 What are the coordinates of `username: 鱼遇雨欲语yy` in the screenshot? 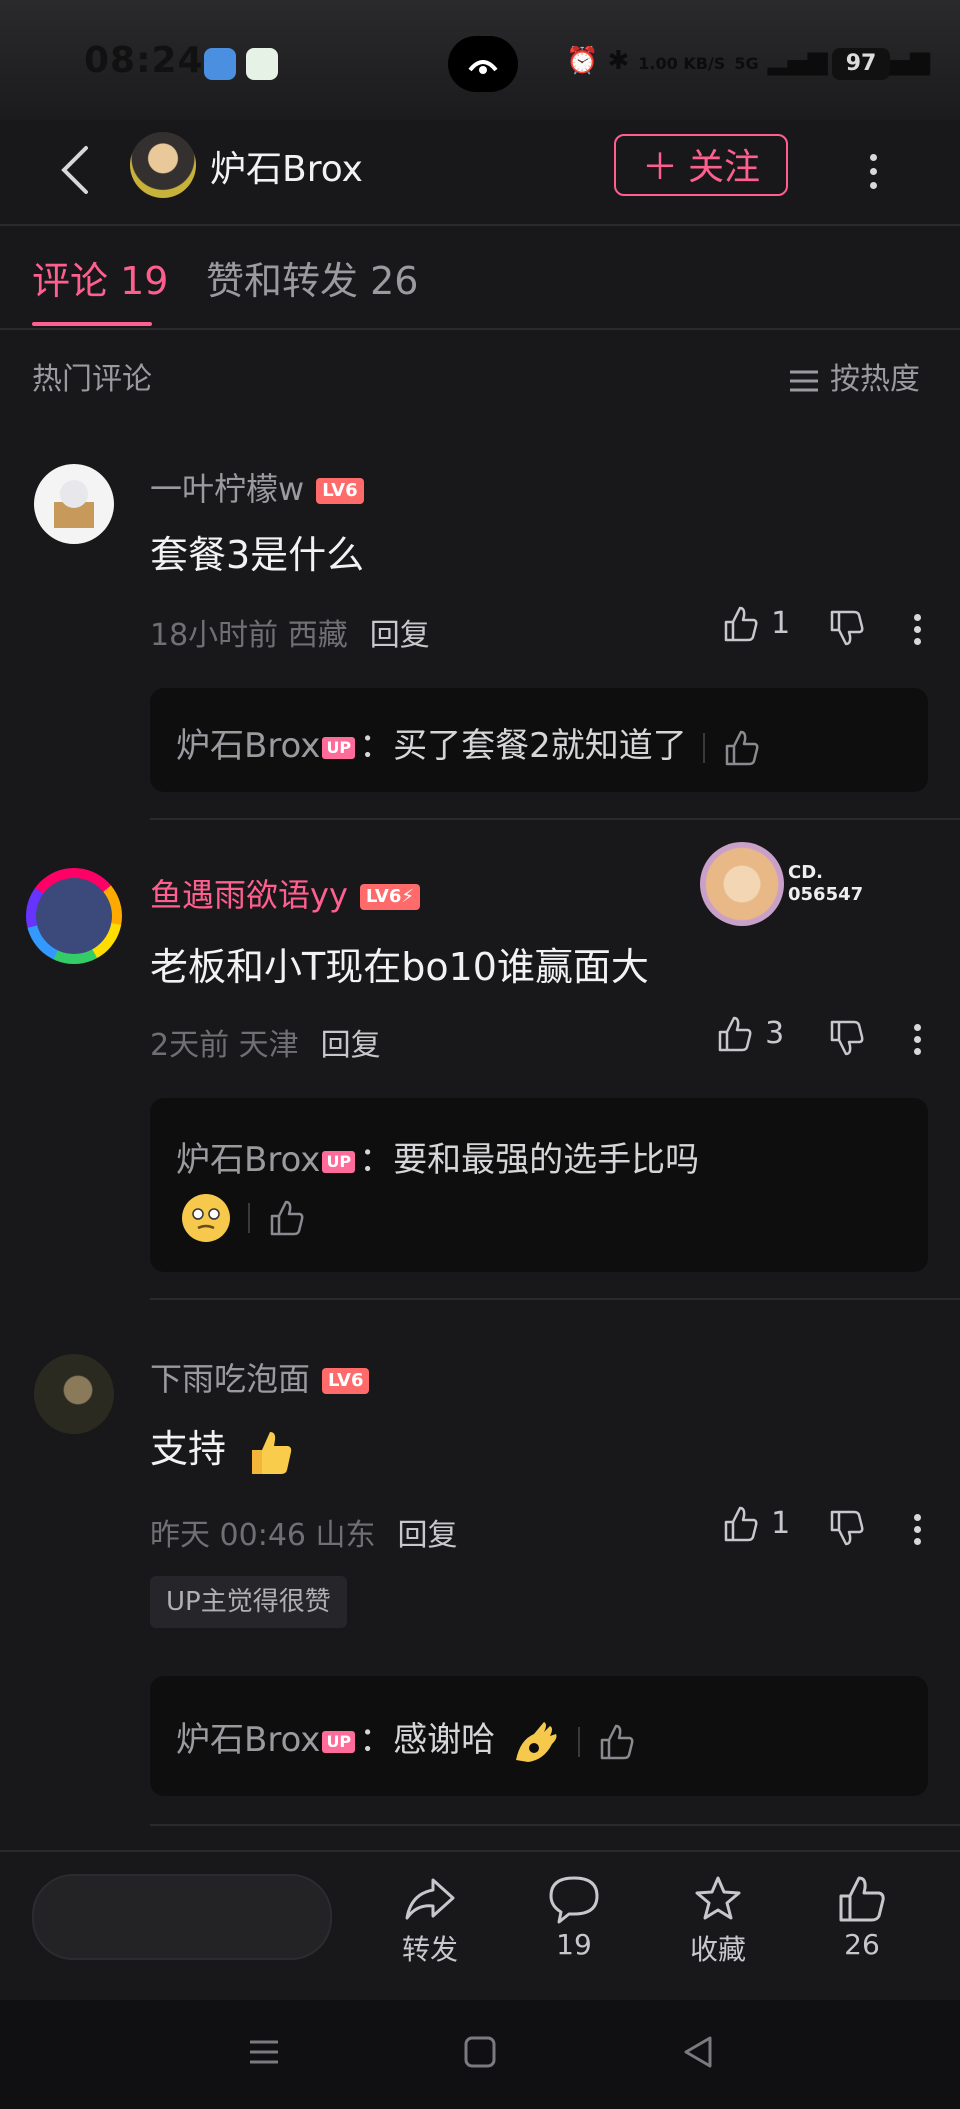 It's located at (249, 895).